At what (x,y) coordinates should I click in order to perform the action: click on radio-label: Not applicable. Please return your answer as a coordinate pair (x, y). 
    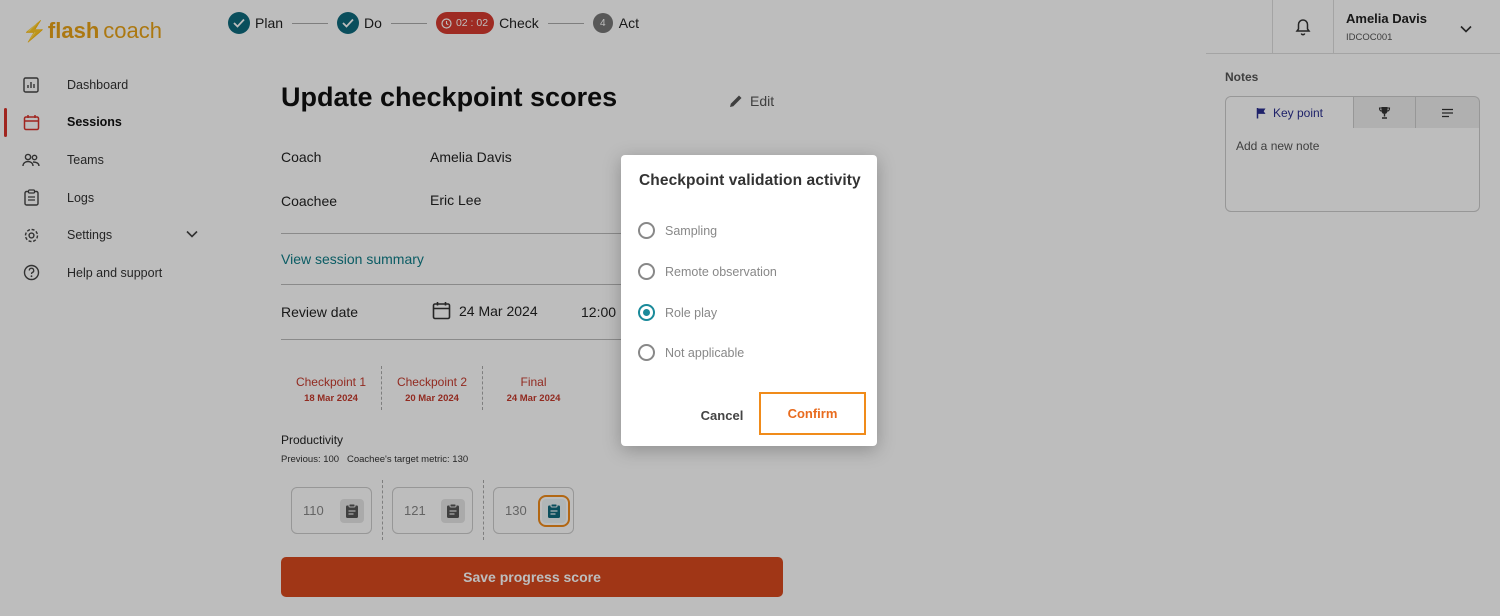
    Looking at the image, I should click on (705, 352).